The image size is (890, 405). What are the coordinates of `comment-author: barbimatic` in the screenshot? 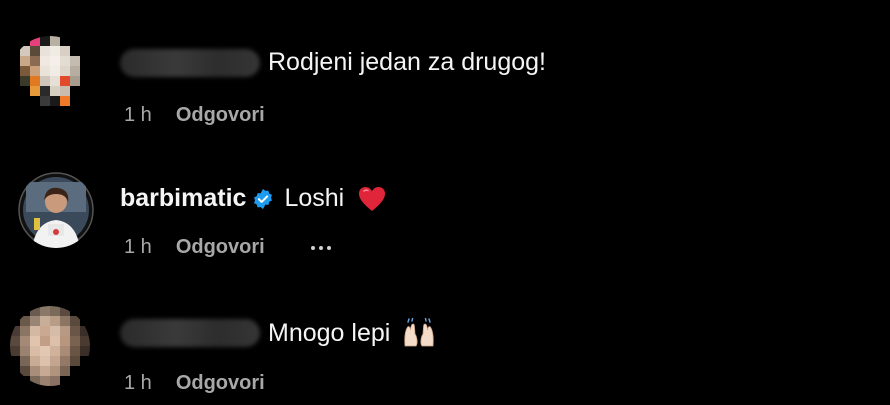 It's located at (183, 198).